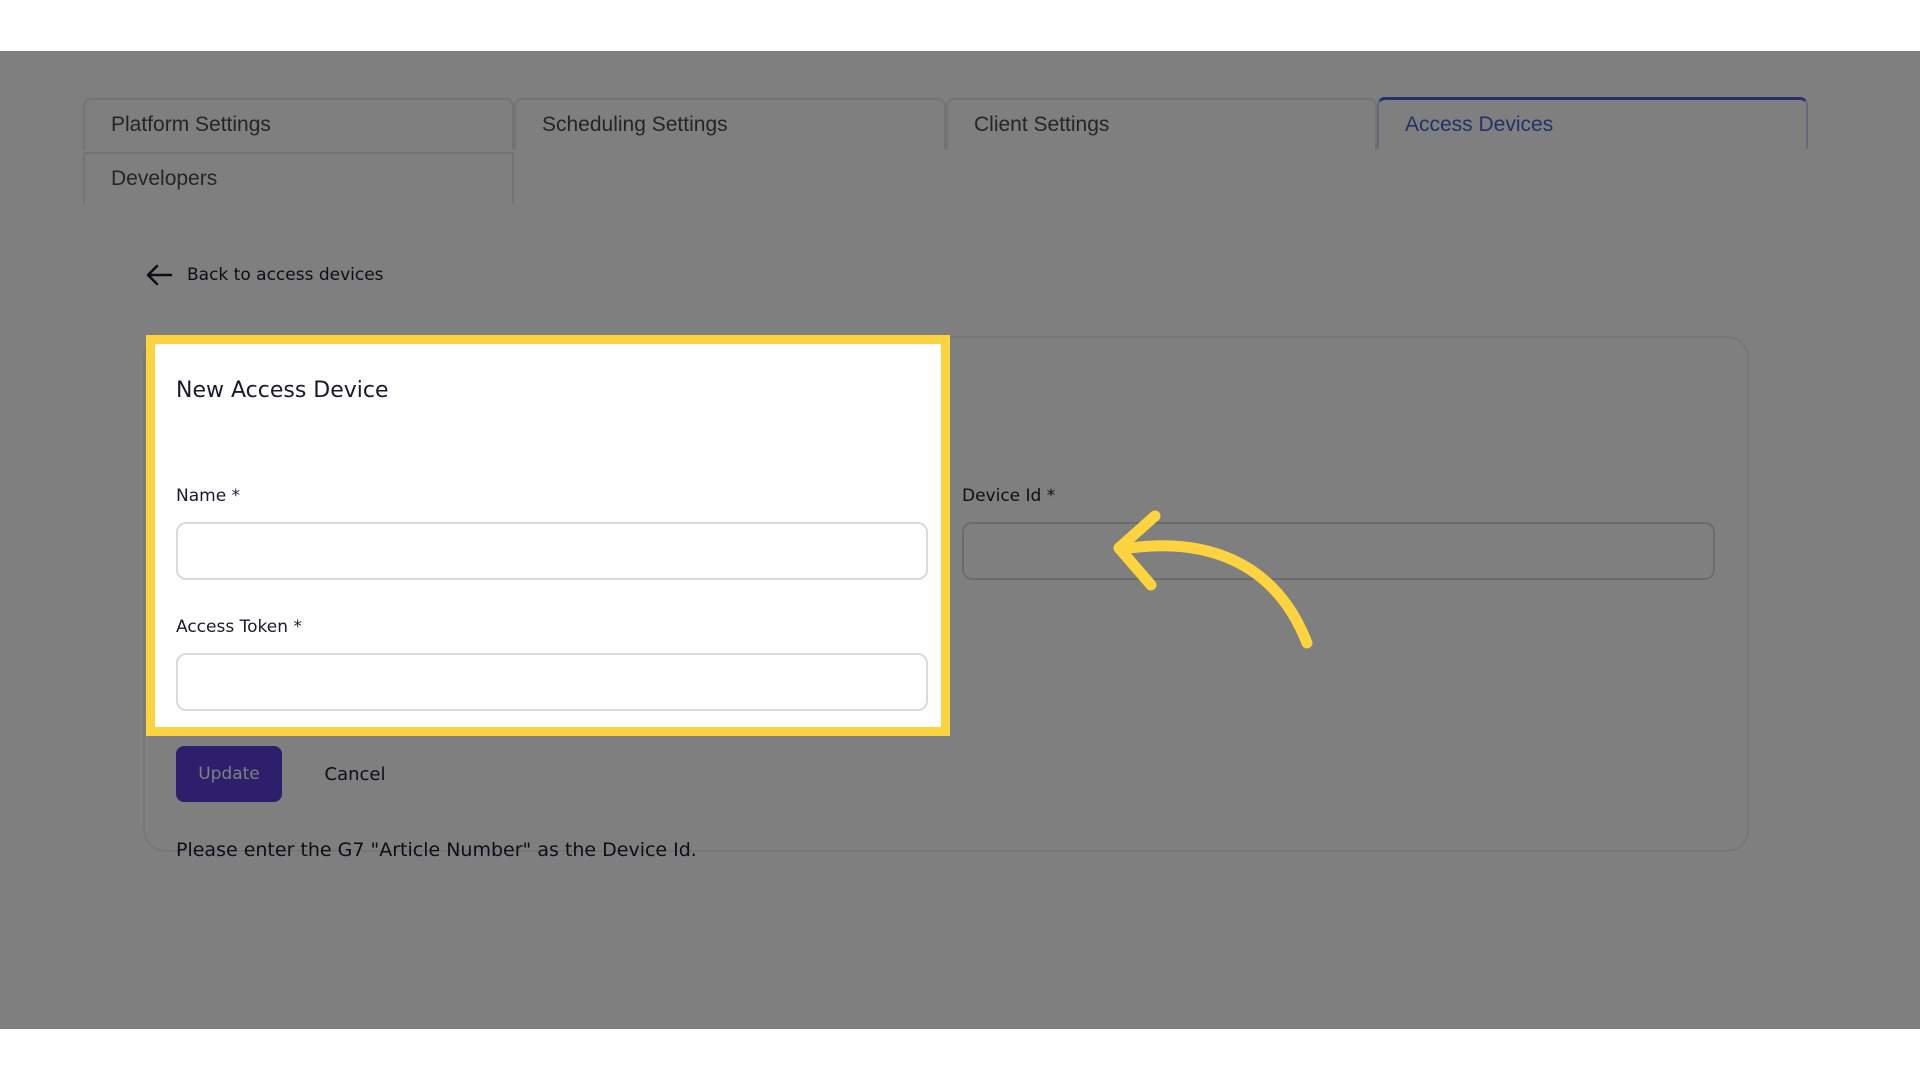 The image size is (1920, 1080). I want to click on tab-developers: Developers, so click(298, 178).